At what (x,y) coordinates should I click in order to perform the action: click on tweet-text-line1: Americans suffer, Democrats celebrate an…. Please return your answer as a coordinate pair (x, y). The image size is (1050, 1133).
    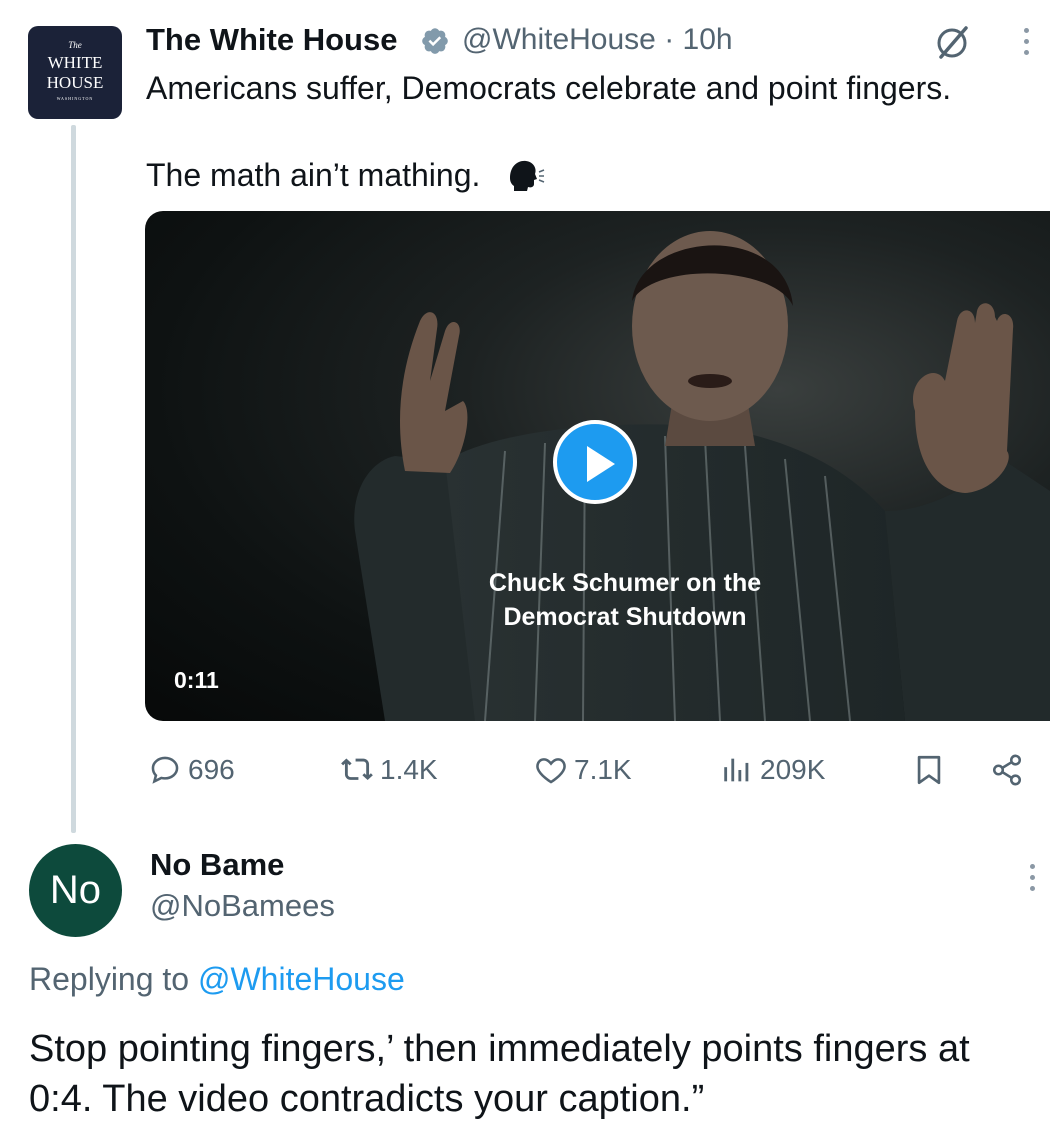
    Looking at the image, I should click on (549, 88).